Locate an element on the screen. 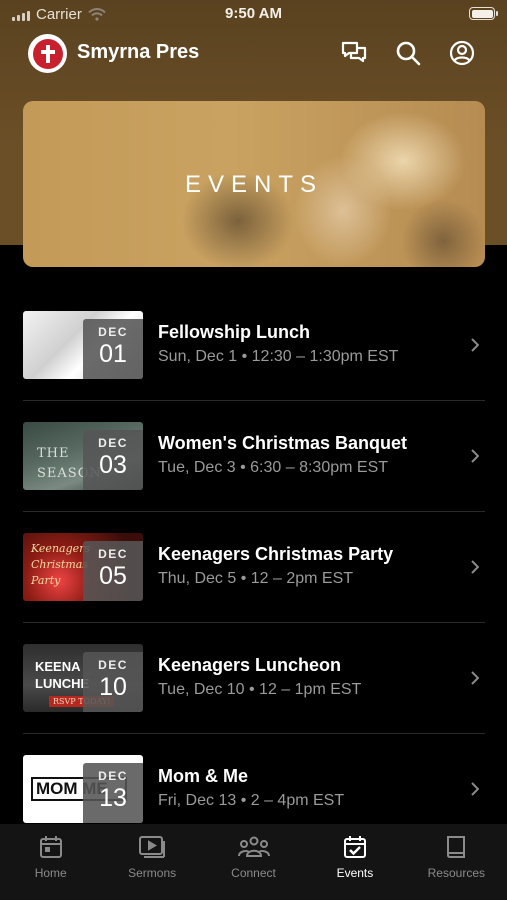  event-thumbnail: KEENA LUNCHE RSVP TODAY! DEC 10 is located at coordinates (83, 678).